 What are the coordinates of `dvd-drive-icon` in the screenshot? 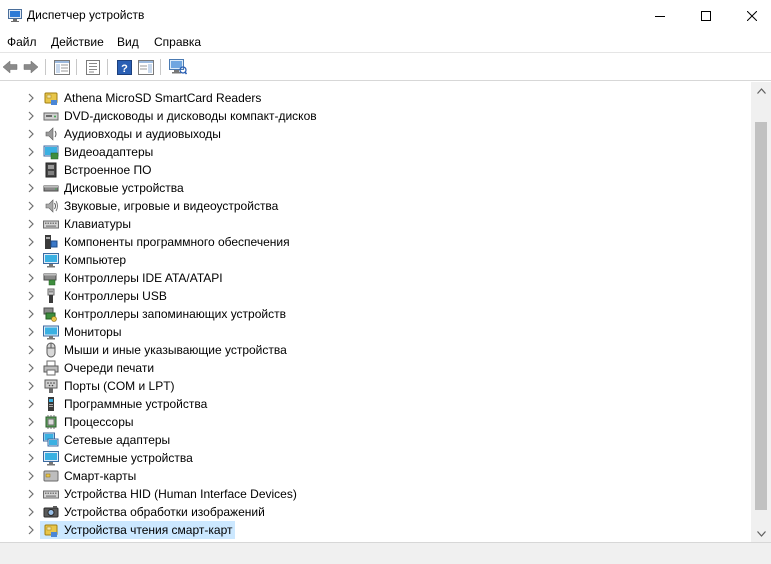 It's located at (51, 116).